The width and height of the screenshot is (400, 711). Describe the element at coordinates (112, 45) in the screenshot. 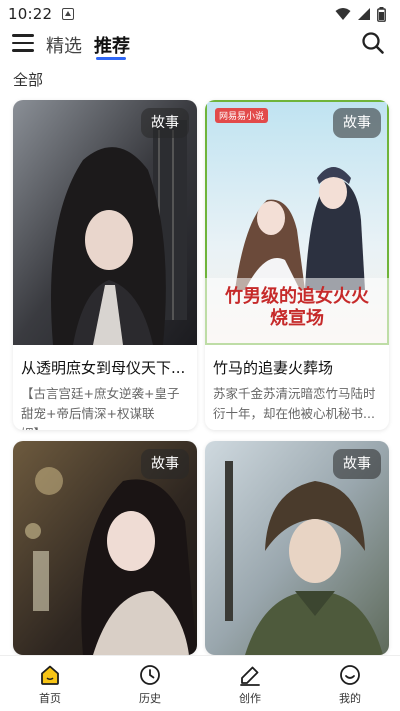

I see `tab-recommended: 推荐` at that location.